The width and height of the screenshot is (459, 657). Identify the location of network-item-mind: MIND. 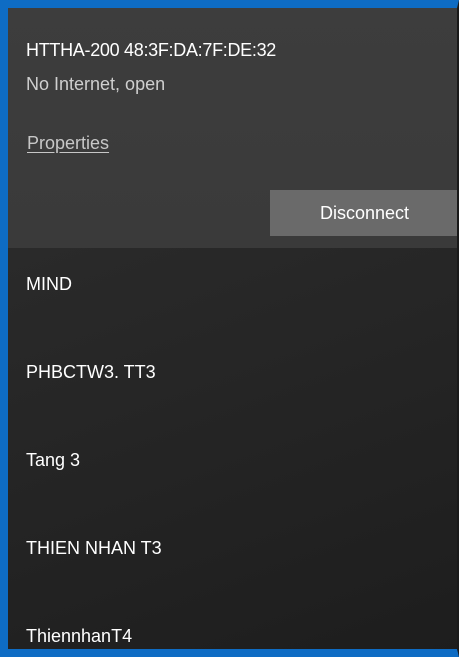
(232, 292).